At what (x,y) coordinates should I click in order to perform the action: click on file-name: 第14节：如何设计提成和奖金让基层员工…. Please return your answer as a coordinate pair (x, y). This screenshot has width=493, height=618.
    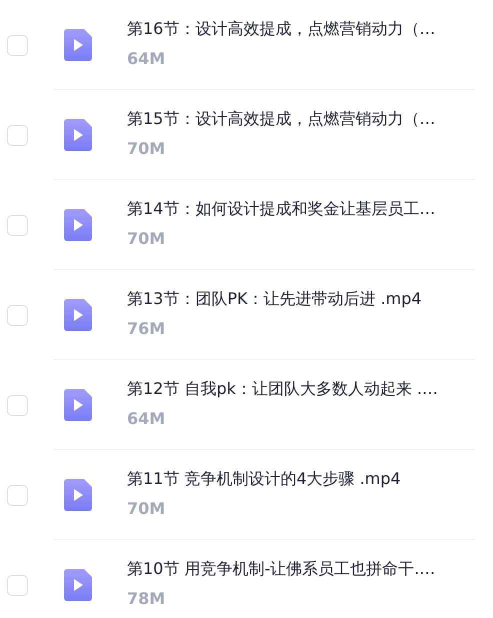
    Looking at the image, I should click on (281, 209).